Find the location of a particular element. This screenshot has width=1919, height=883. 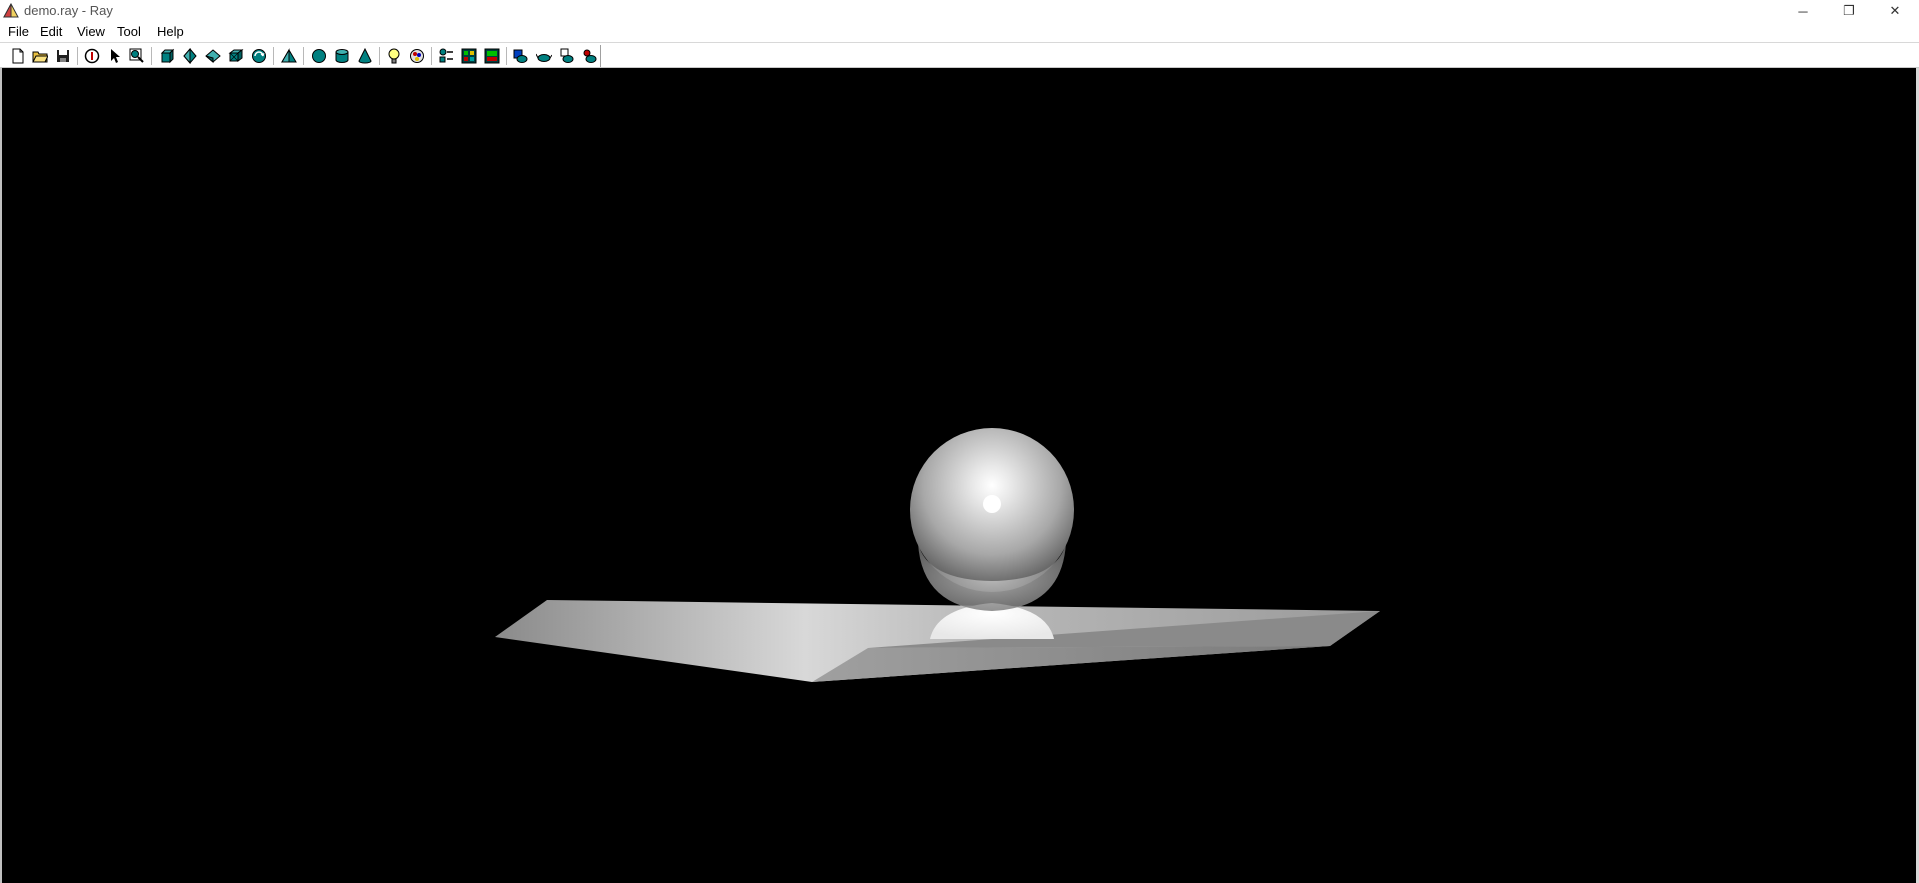

minimize-button: ─ is located at coordinates (1803, 11).